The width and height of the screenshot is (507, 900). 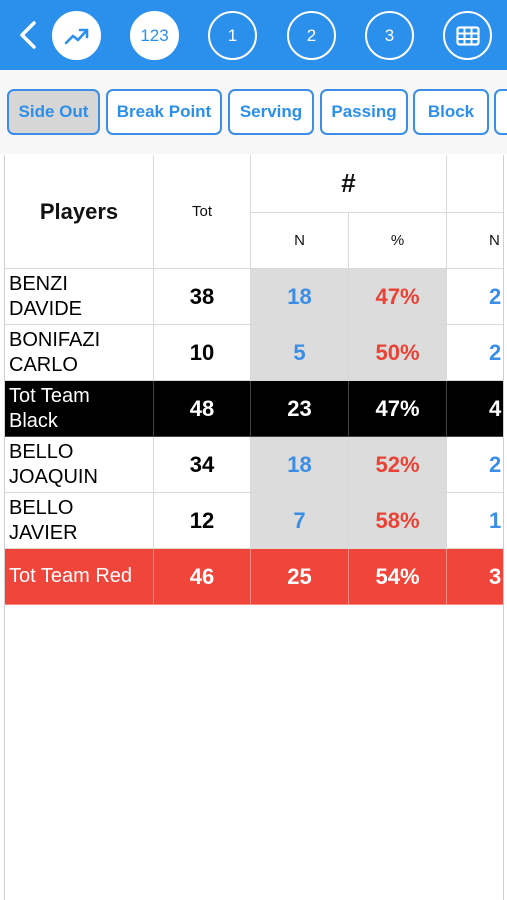 I want to click on next-n-value: 1, so click(x=475, y=521).